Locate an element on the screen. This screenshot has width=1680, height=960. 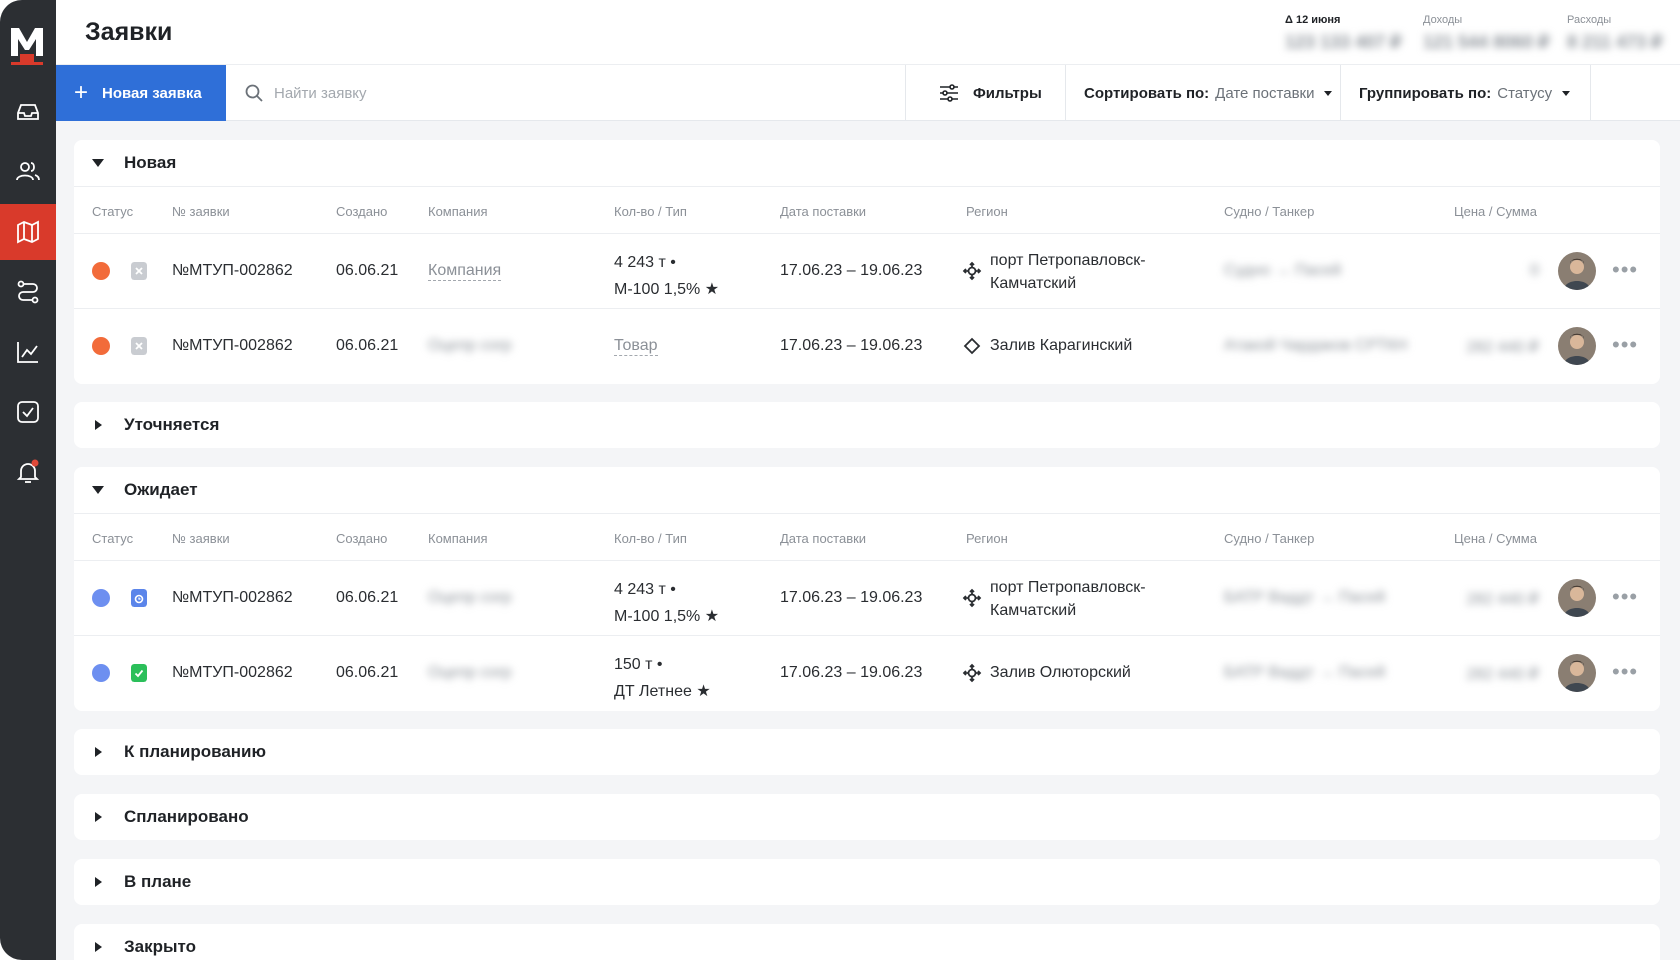
sidebar-item-tasks is located at coordinates (28, 412).